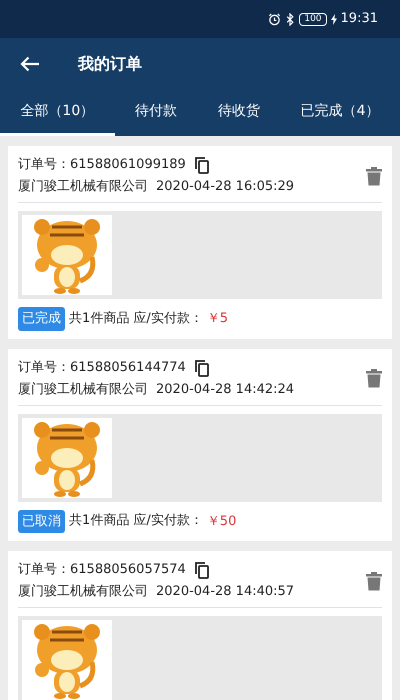 This screenshot has height=700, width=400. Describe the element at coordinates (30, 64) in the screenshot. I see `back-icon` at that location.